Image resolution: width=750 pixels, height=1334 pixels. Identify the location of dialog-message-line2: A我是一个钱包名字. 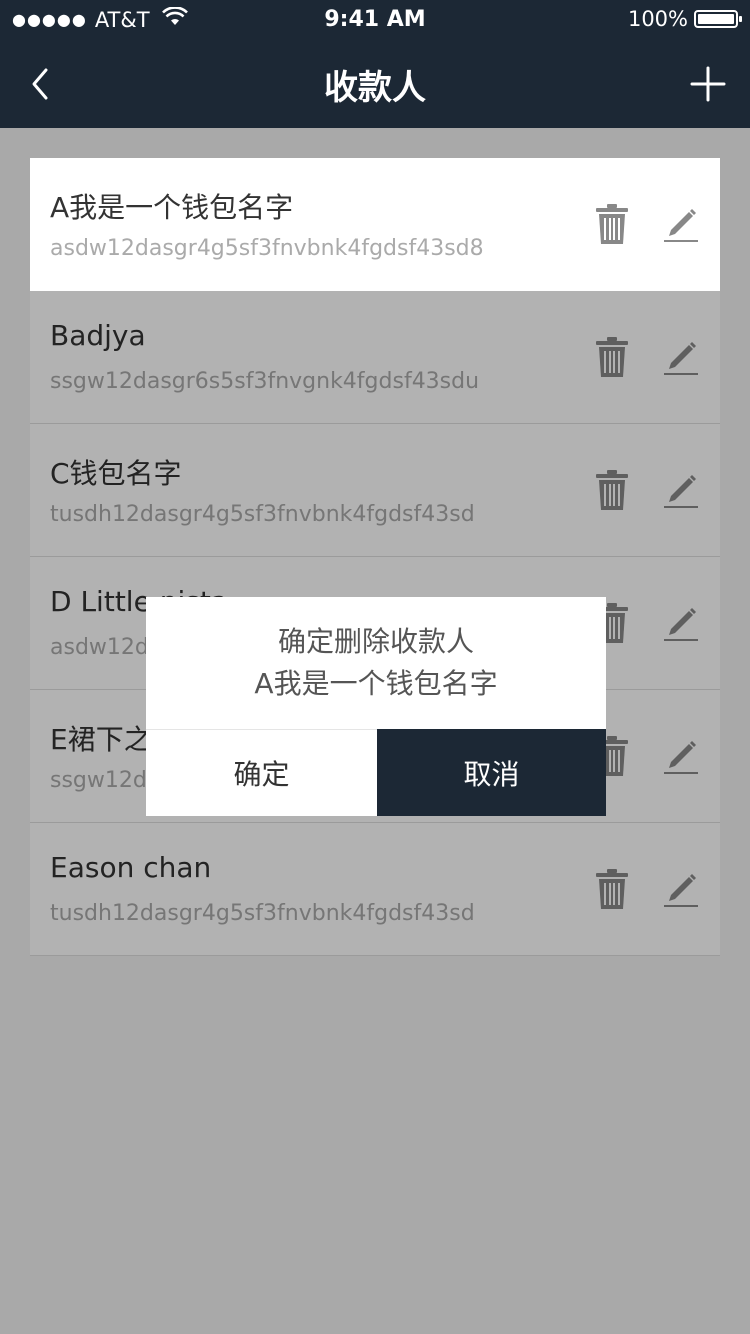
(376, 683).